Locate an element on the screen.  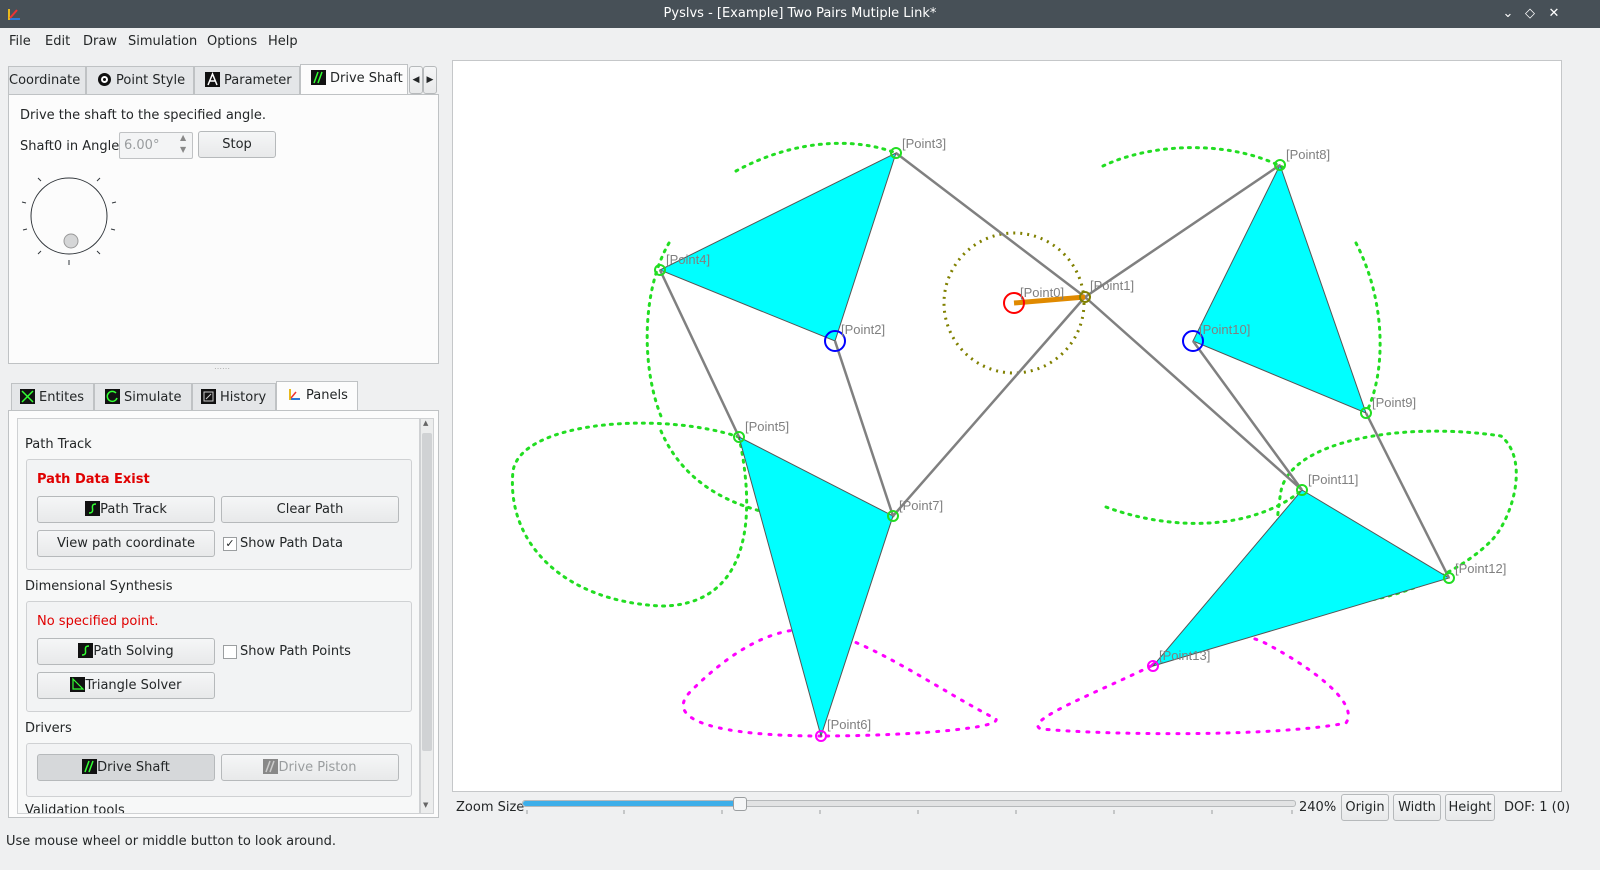
drive-piston-icon is located at coordinates (271, 766).